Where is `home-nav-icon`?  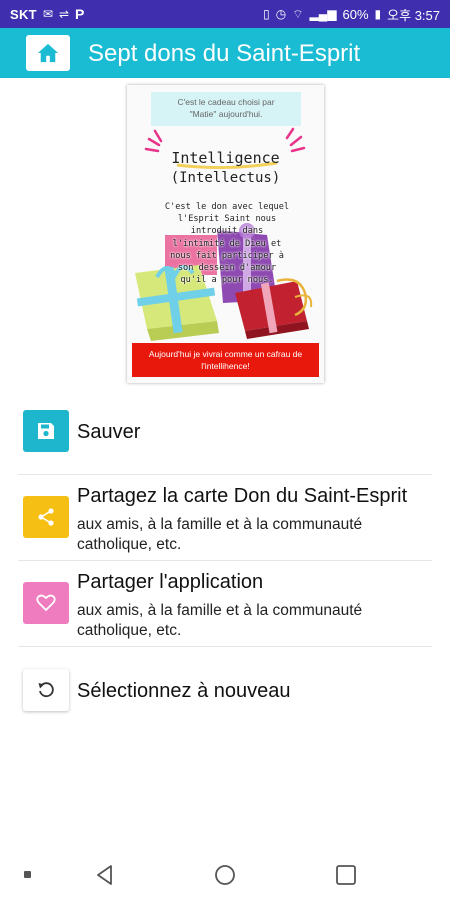 home-nav-icon is located at coordinates (225, 875).